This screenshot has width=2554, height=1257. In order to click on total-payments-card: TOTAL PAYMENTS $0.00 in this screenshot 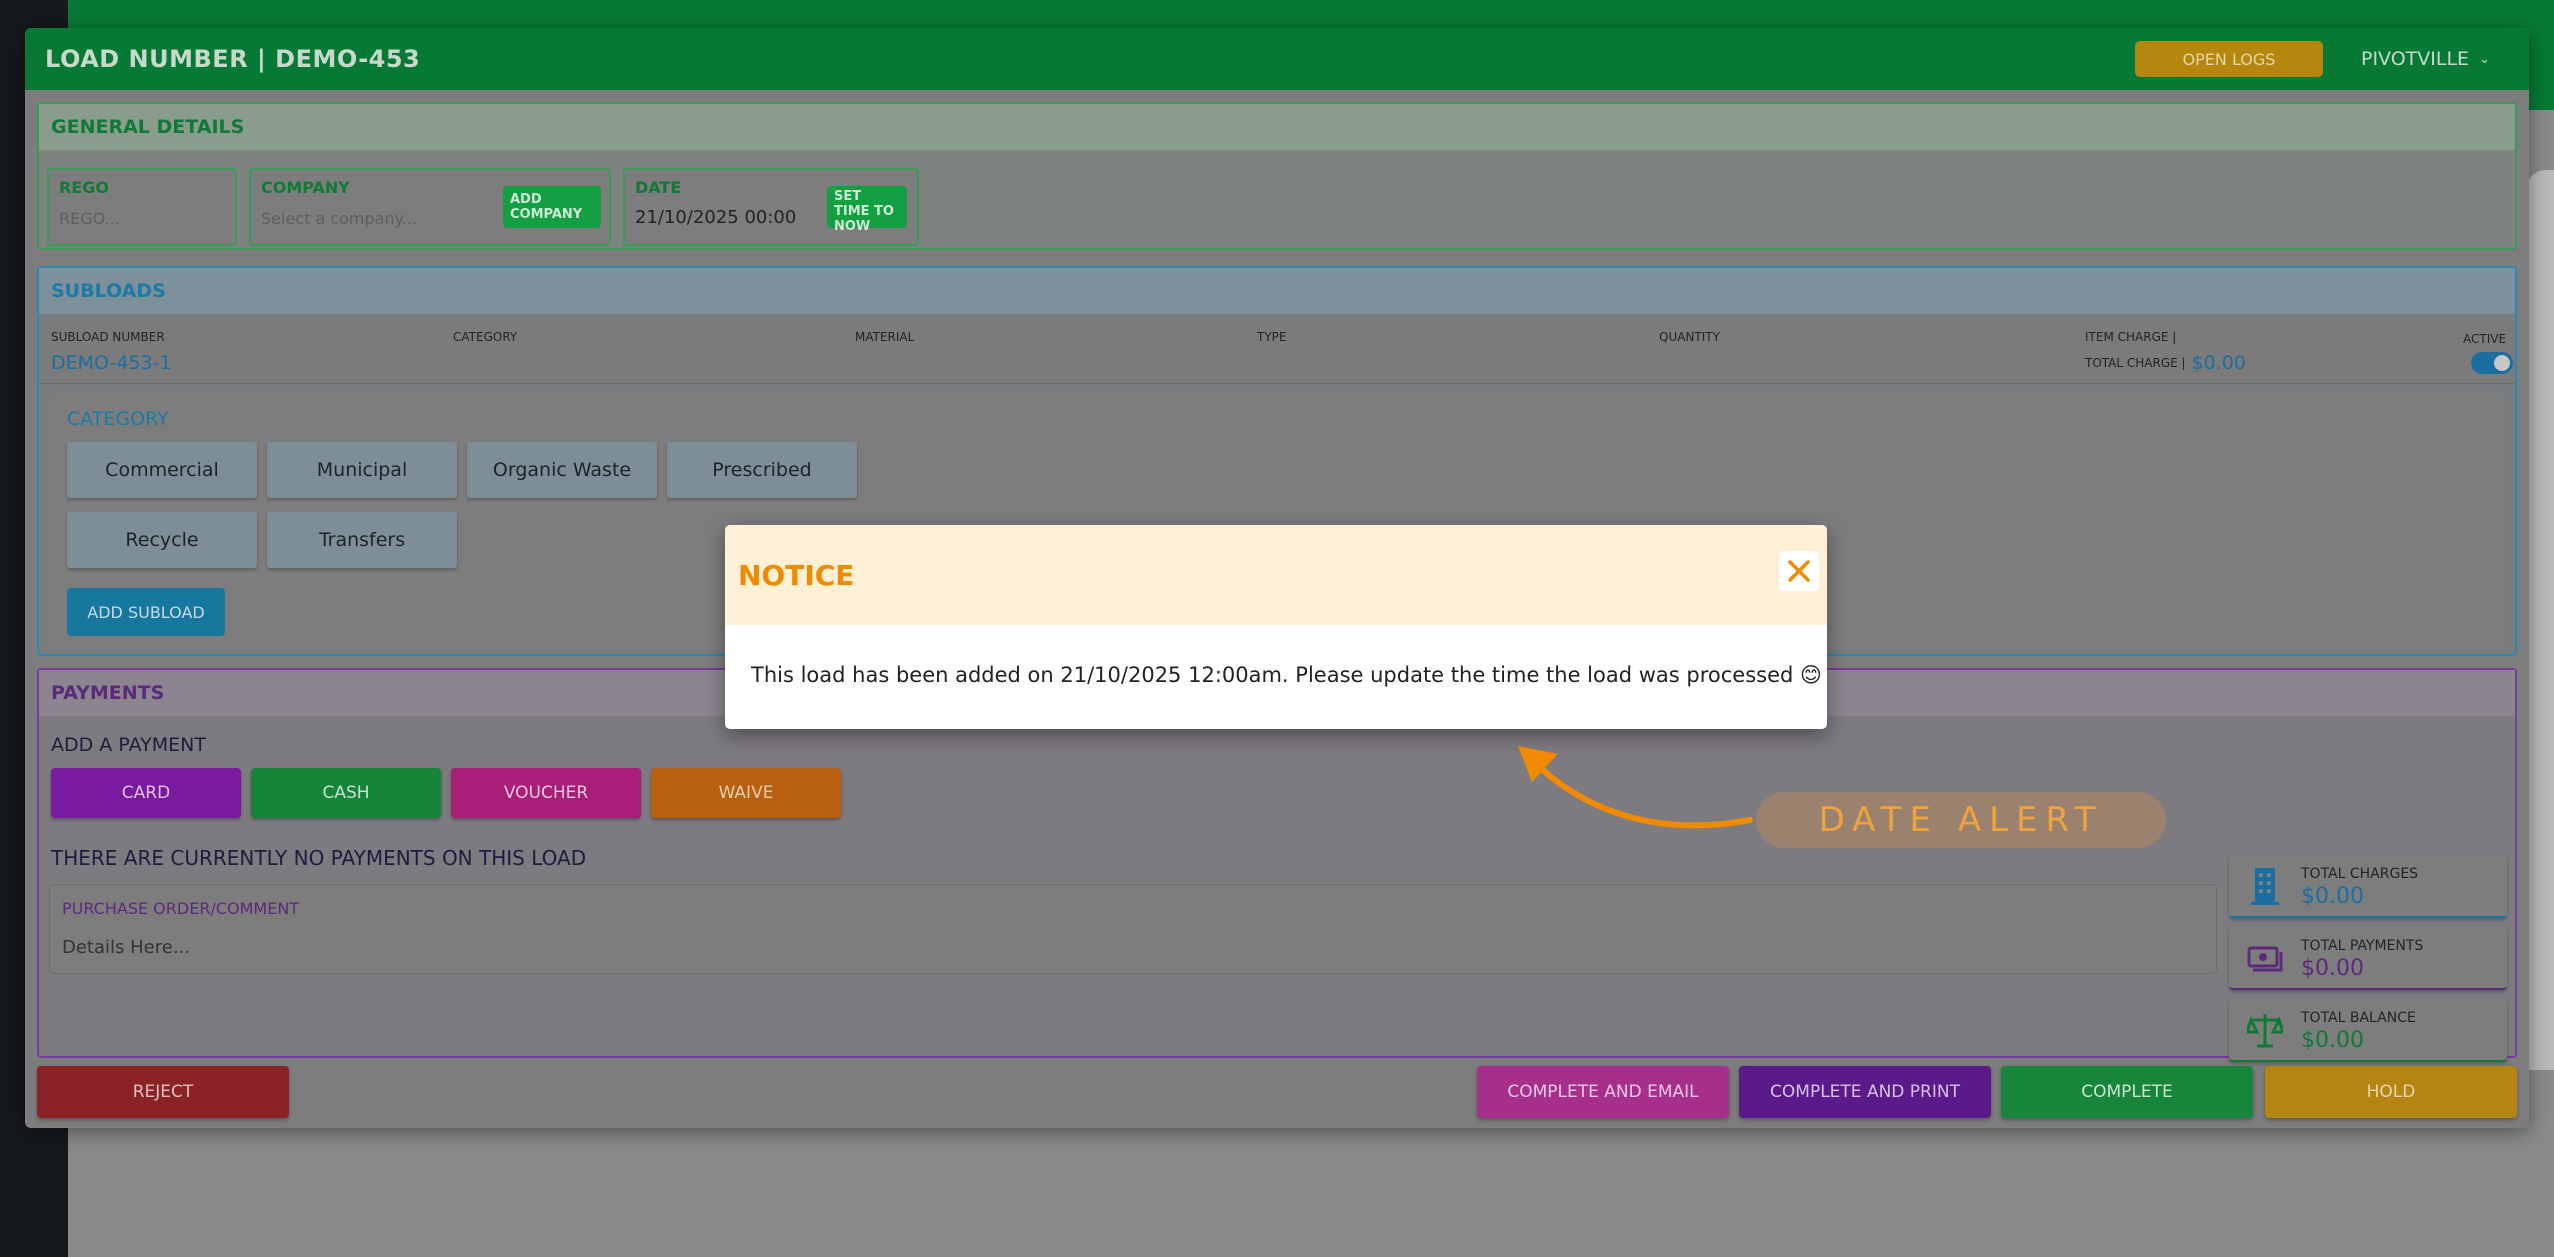, I will do `click(2368, 958)`.